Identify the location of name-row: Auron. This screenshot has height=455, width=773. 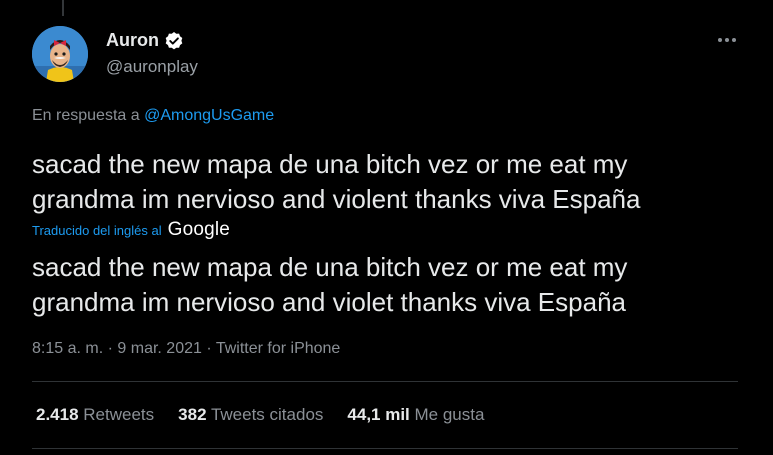
(152, 40).